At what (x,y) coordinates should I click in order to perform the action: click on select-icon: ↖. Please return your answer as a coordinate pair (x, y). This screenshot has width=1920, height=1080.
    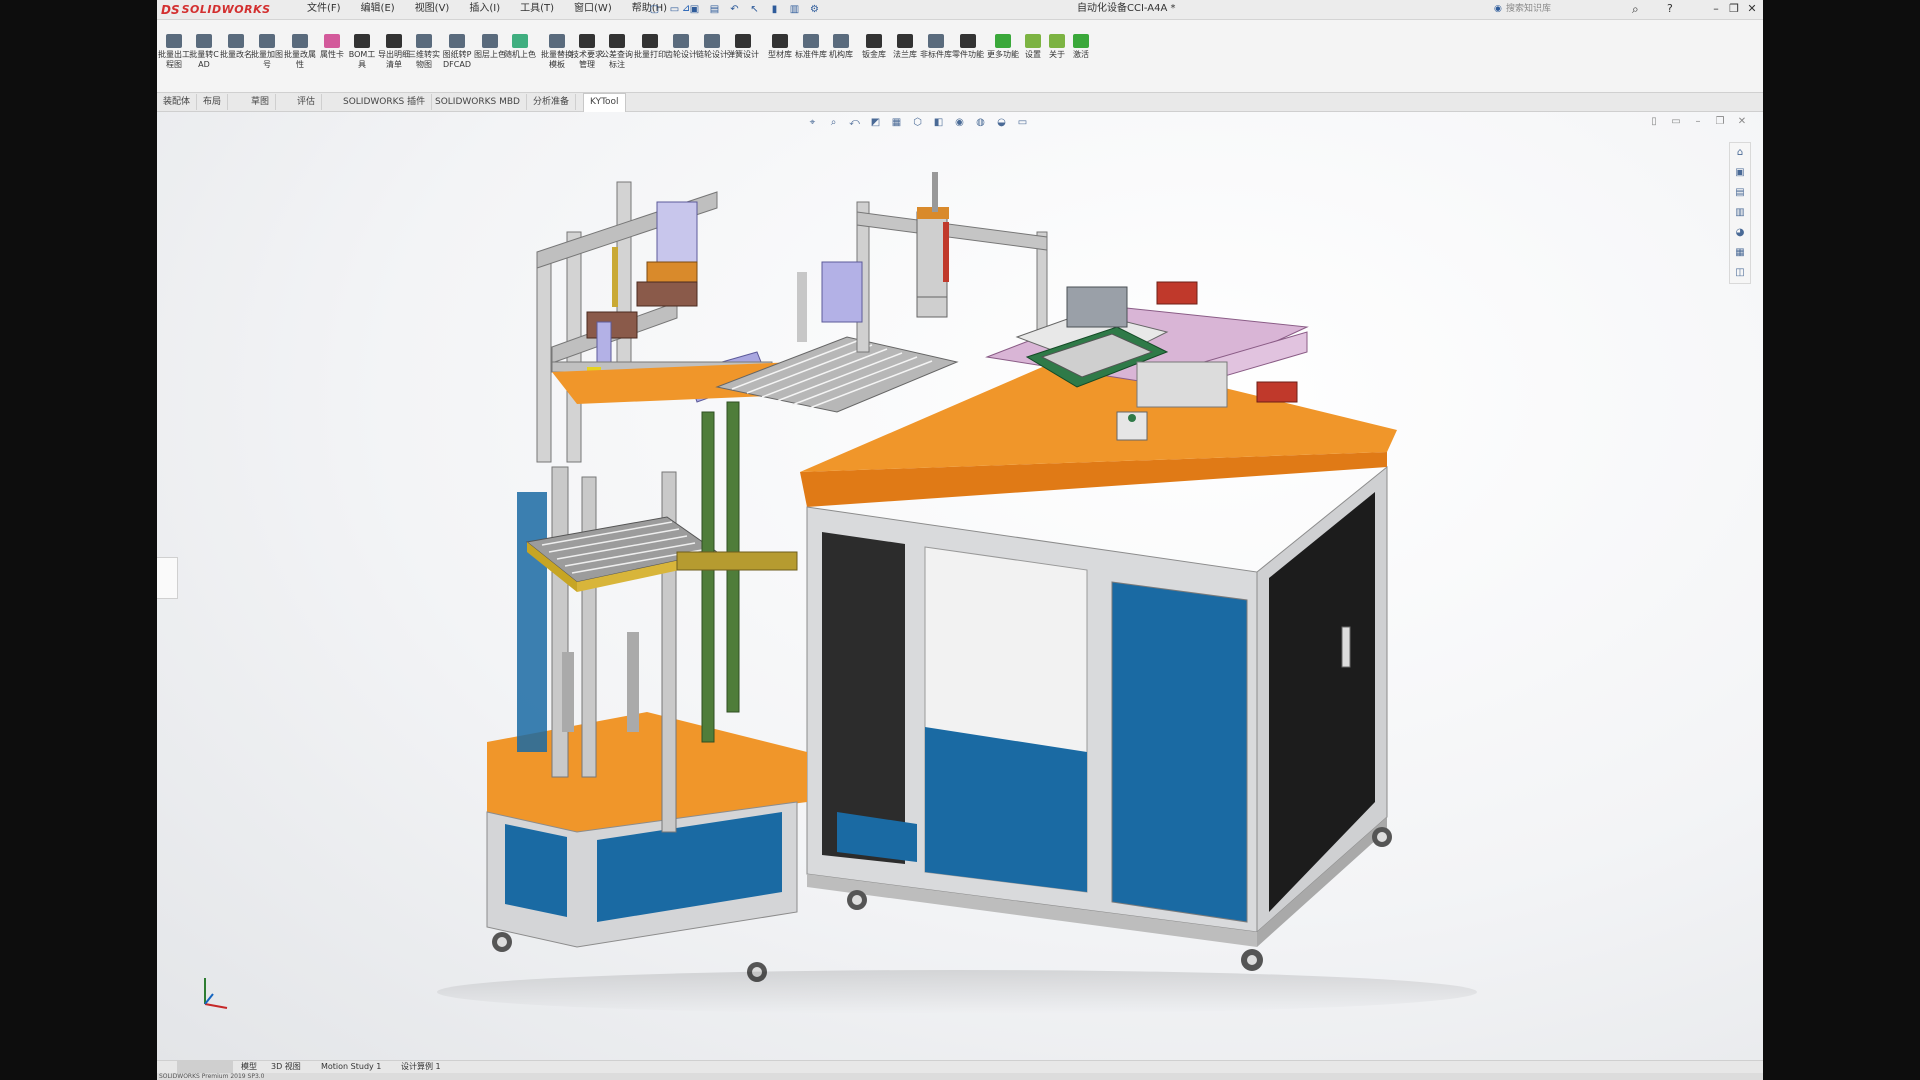
    Looking at the image, I should click on (754, 9).